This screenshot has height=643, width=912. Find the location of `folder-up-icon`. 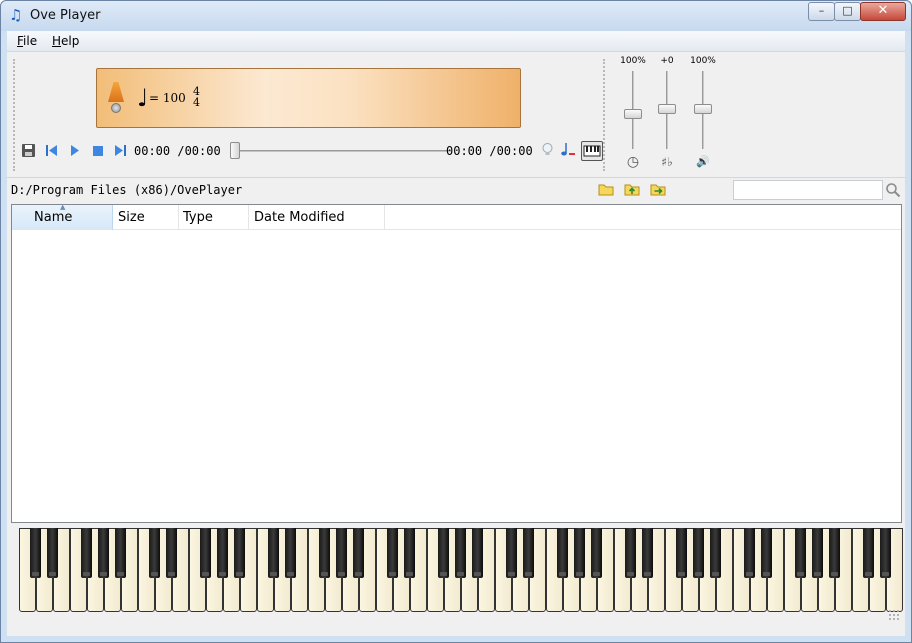

folder-up-icon is located at coordinates (632, 189).